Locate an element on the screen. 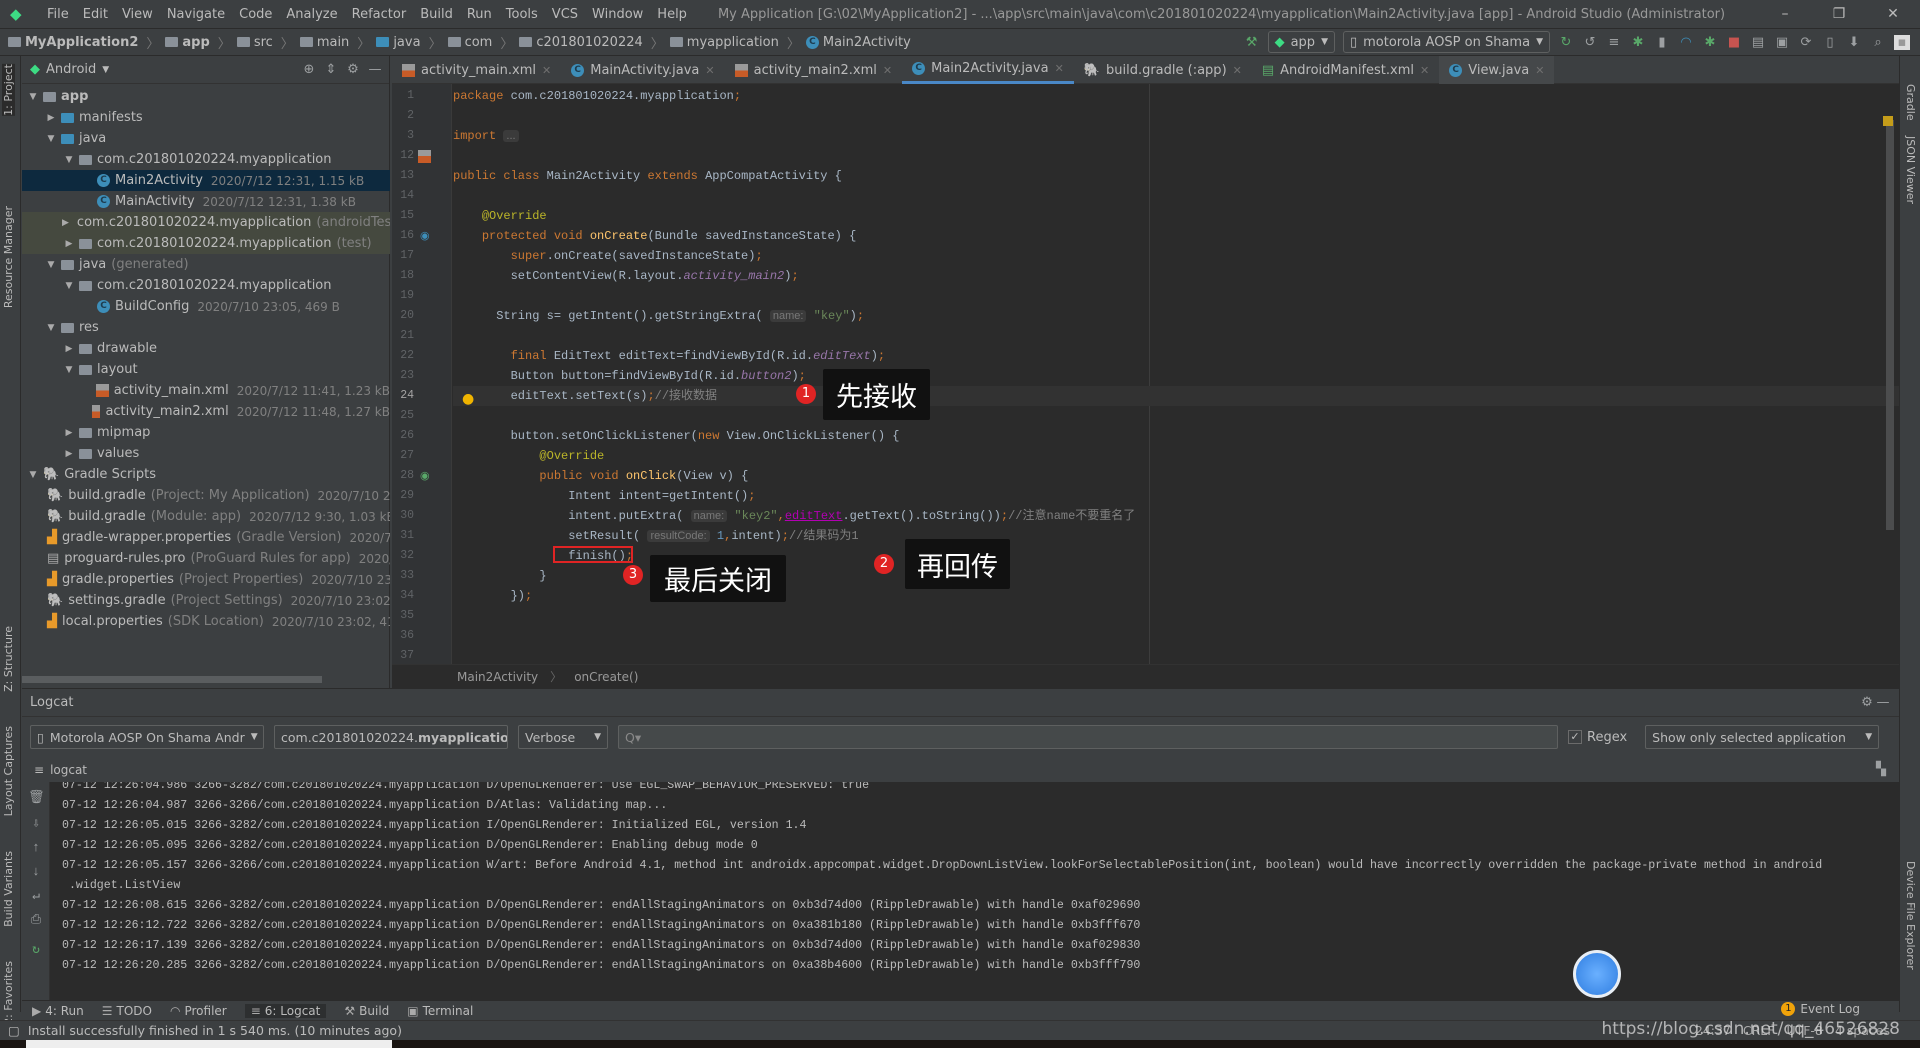 This screenshot has height=1048, width=1920. menu-vcs: VCS is located at coordinates (565, 14).